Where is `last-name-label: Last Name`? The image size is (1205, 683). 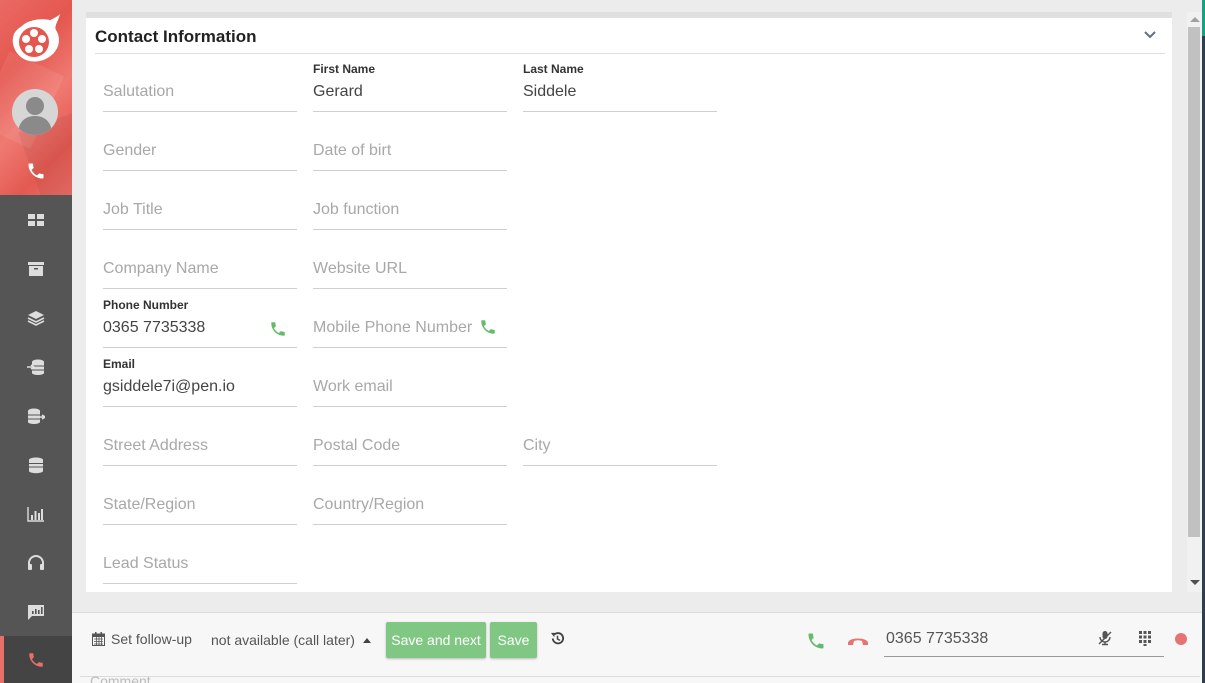
last-name-label: Last Name is located at coordinates (553, 69).